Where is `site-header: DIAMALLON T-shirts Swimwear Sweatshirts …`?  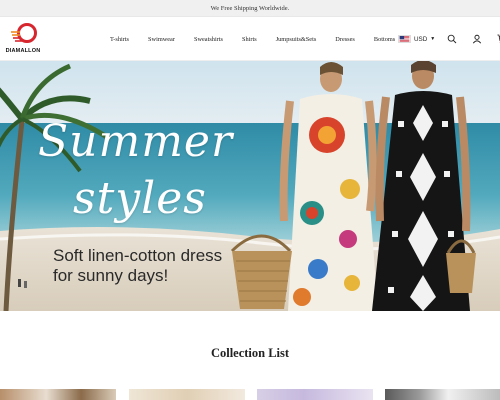 site-header: DIAMALLON T-shirts Swimwear Sweatshirts … is located at coordinates (250, 39).